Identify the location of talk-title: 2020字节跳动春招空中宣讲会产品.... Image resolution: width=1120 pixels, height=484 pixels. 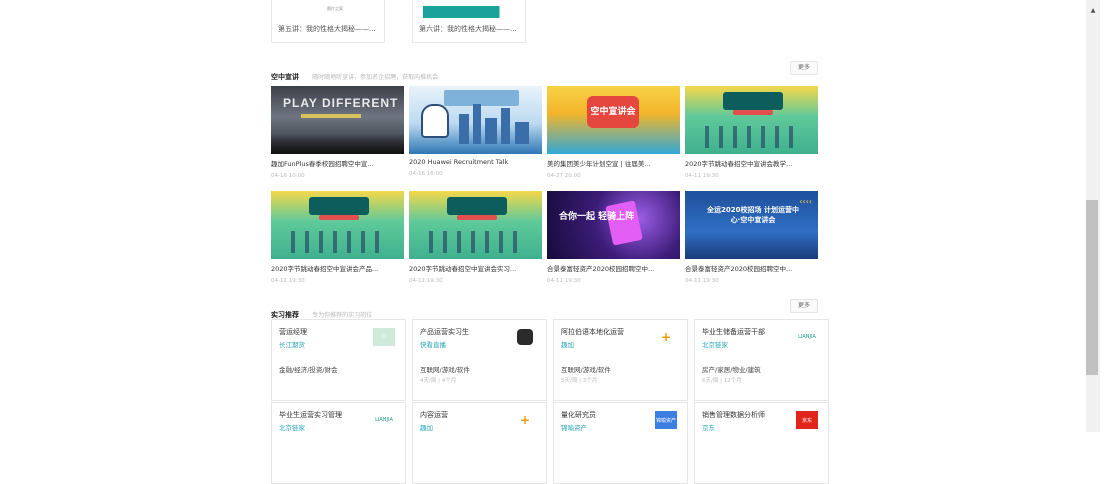
(337, 268).